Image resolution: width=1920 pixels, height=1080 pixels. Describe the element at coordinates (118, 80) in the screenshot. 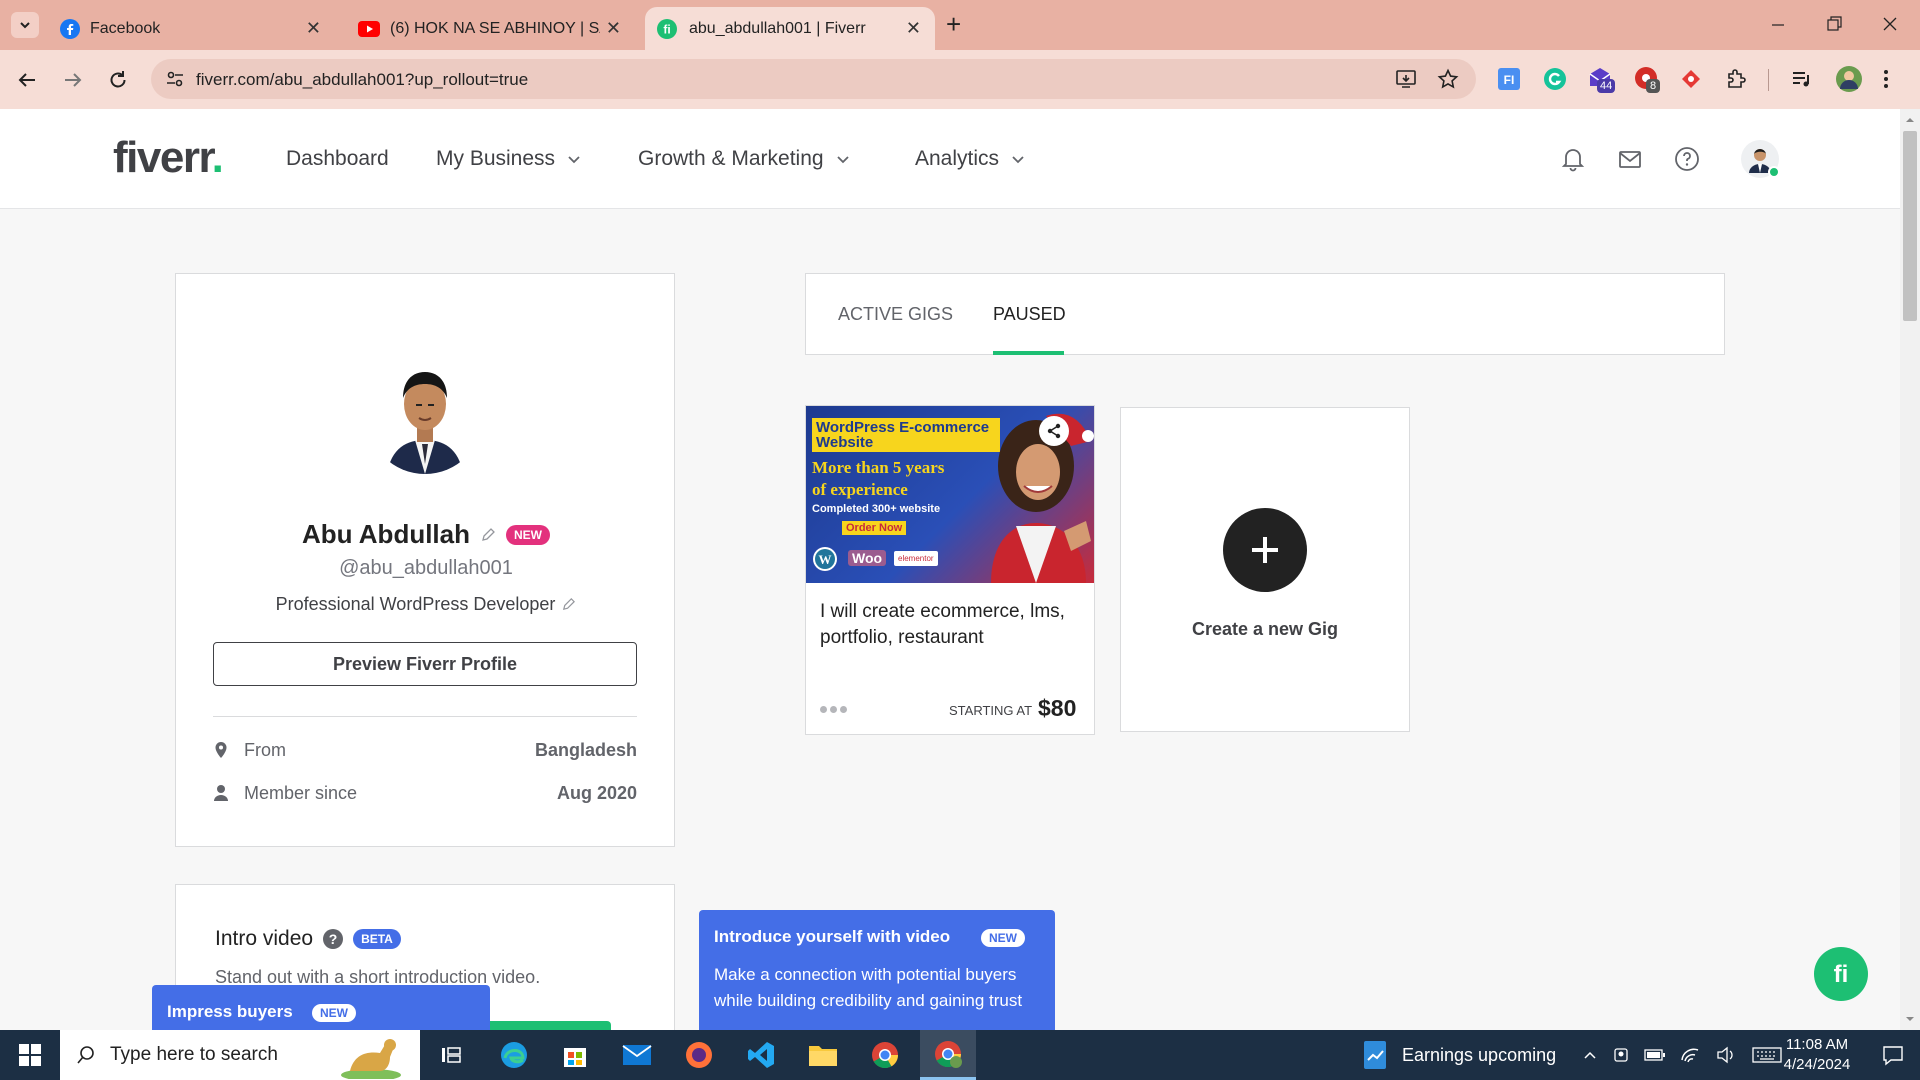

I see `reload-button` at that location.